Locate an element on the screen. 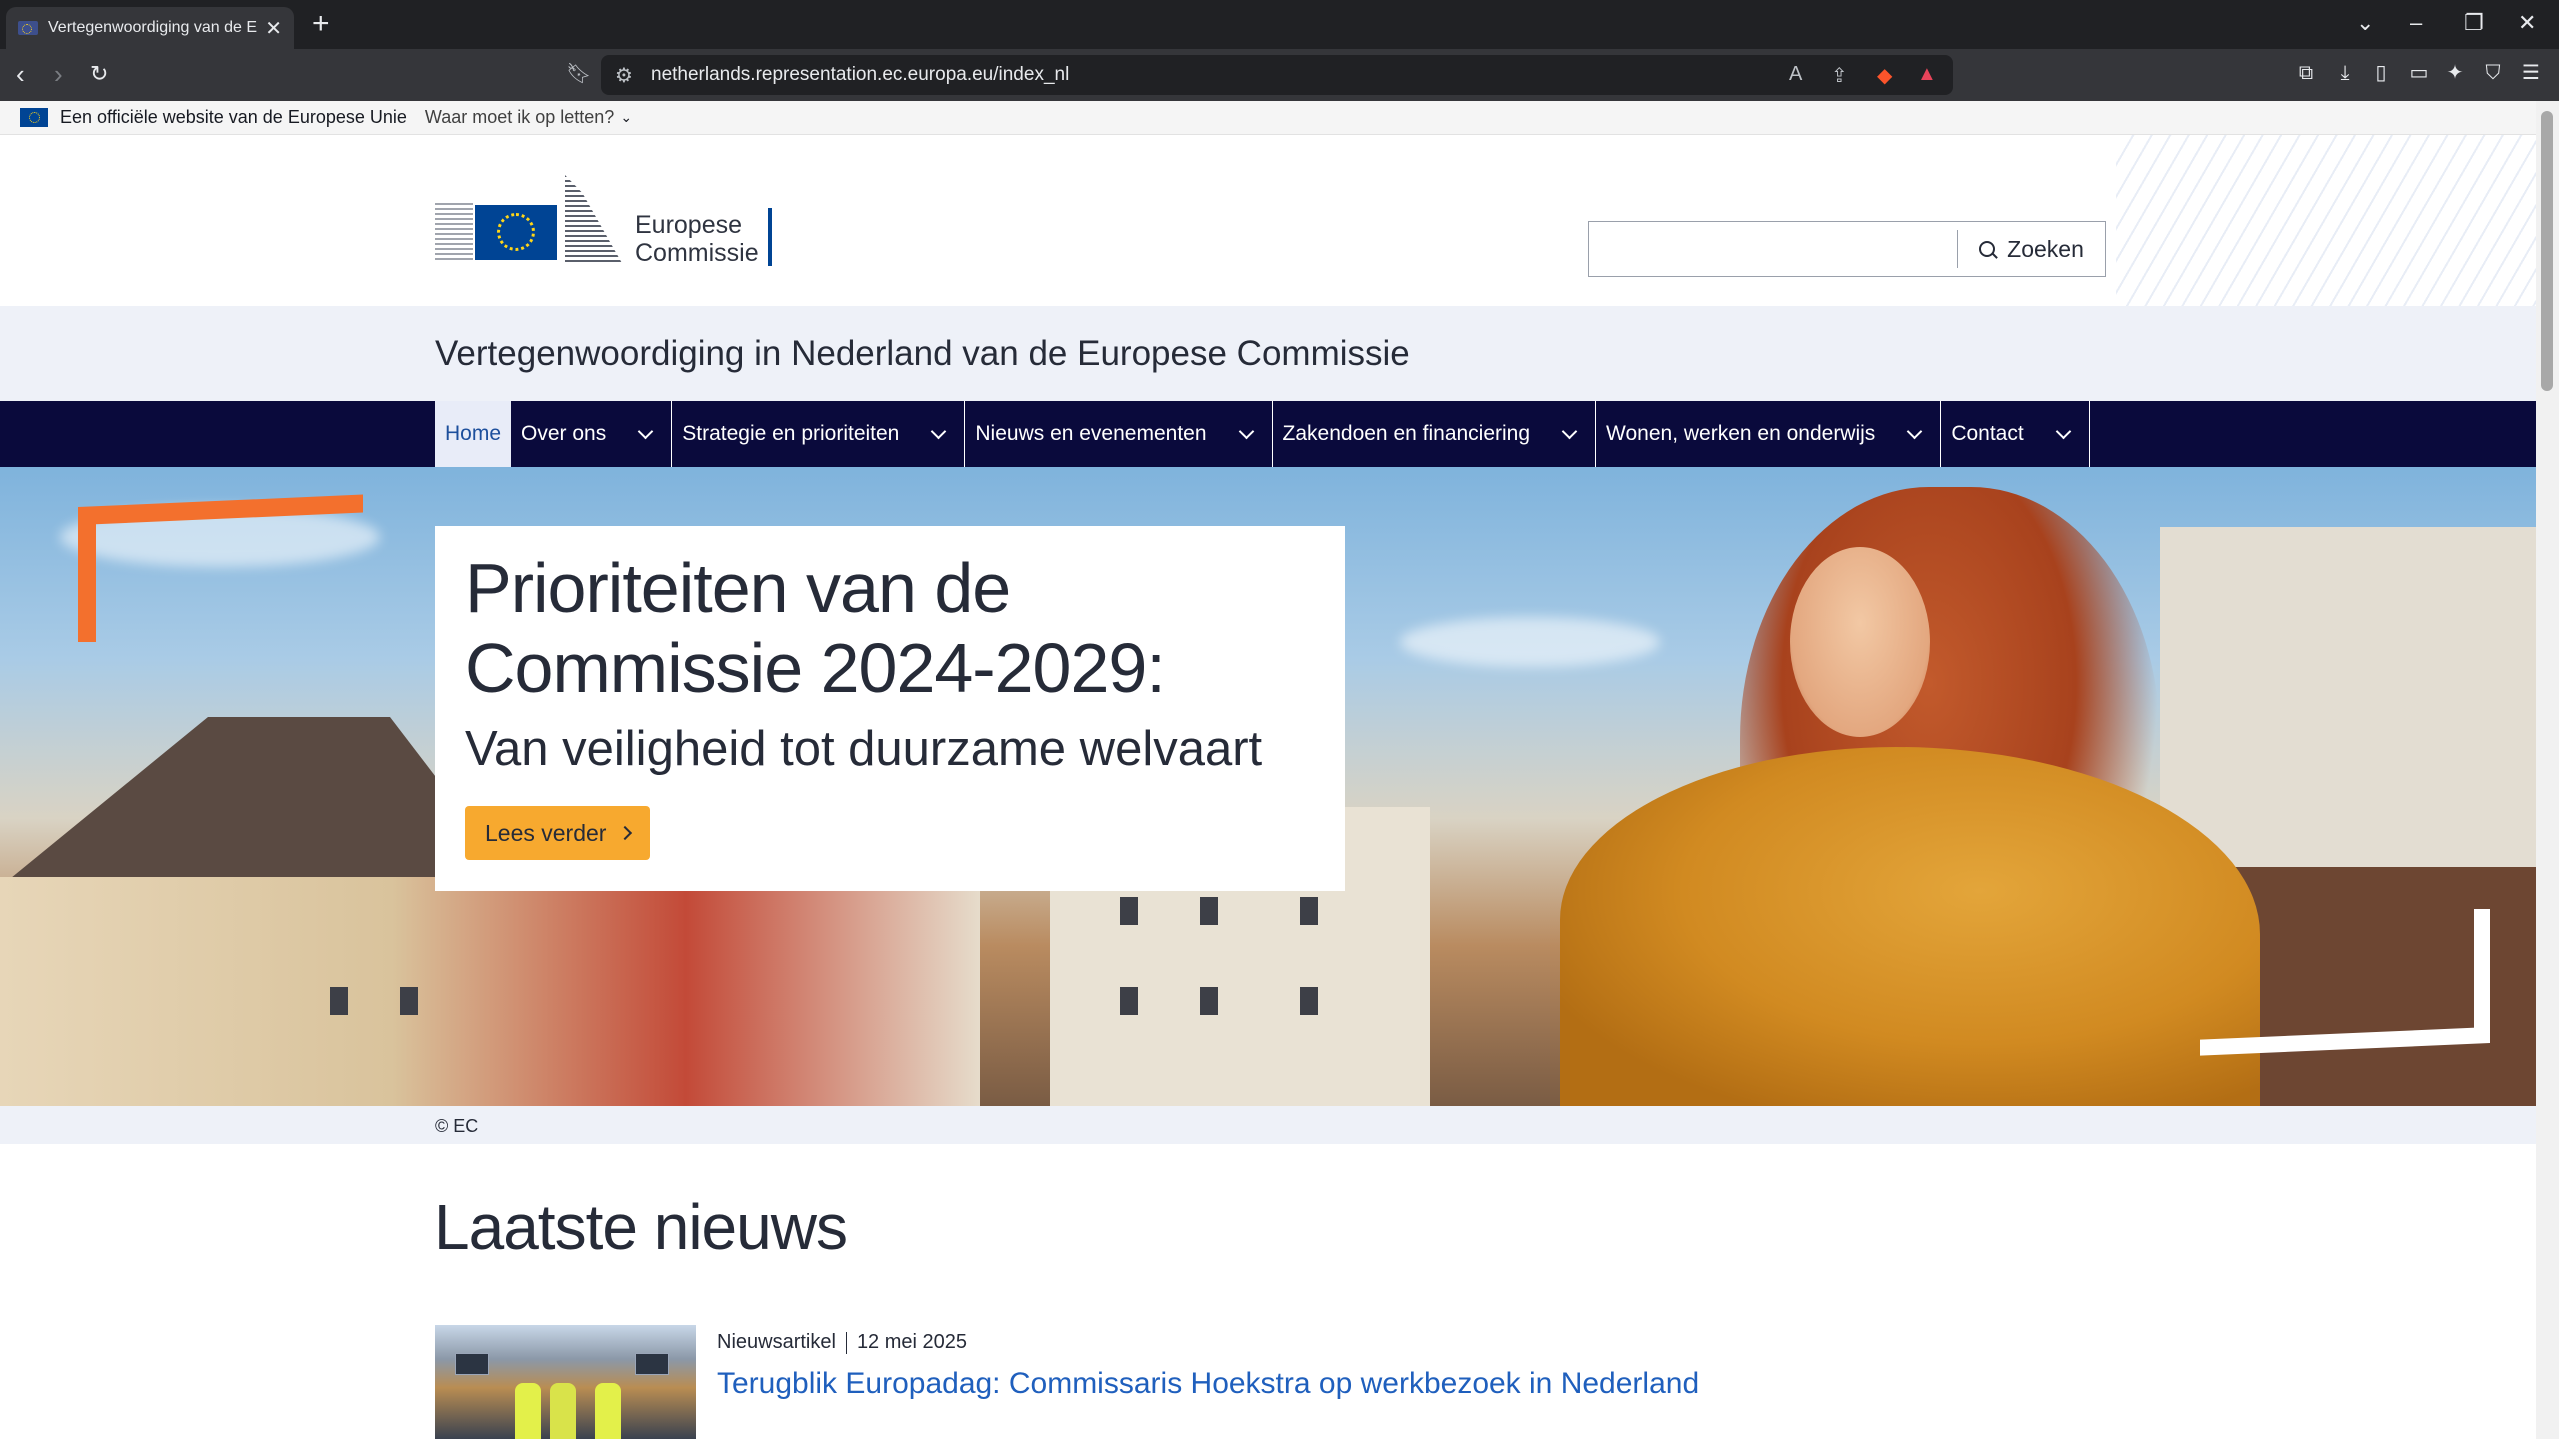 This screenshot has width=2559, height=1439. nav-item-nieuws: Nieuws en evenementen is located at coordinates (1119, 434).